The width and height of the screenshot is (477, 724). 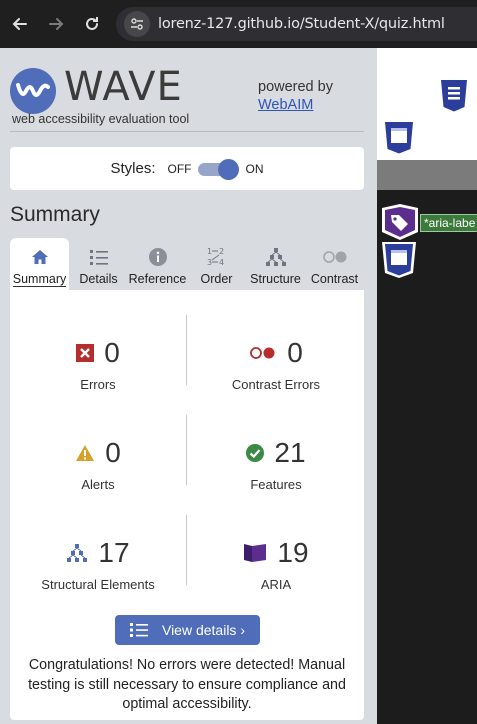 I want to click on tab-label: Structure, so click(x=275, y=279).